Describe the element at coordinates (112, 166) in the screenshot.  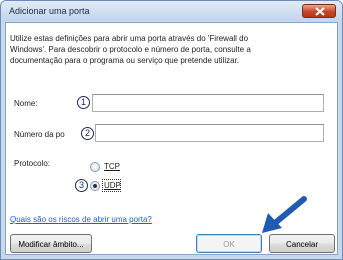
I see `tcp-label: TCP` at that location.